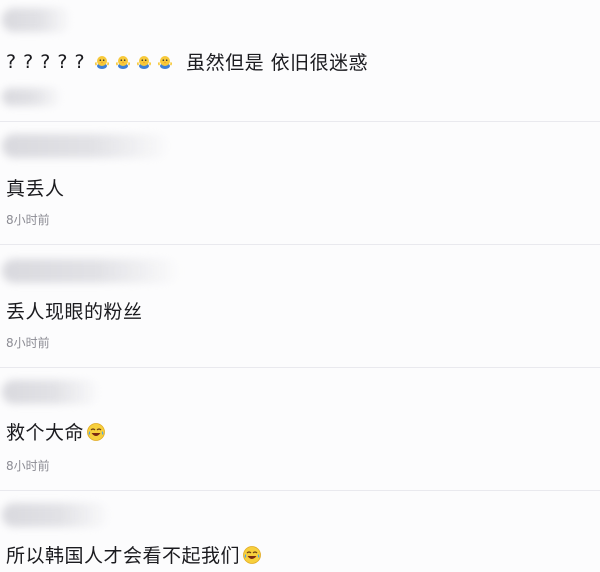 This screenshot has height=572, width=600. What do you see at coordinates (123, 556) in the screenshot?
I see `comment-text-content: 所以韩国人才会看不起我们` at bounding box center [123, 556].